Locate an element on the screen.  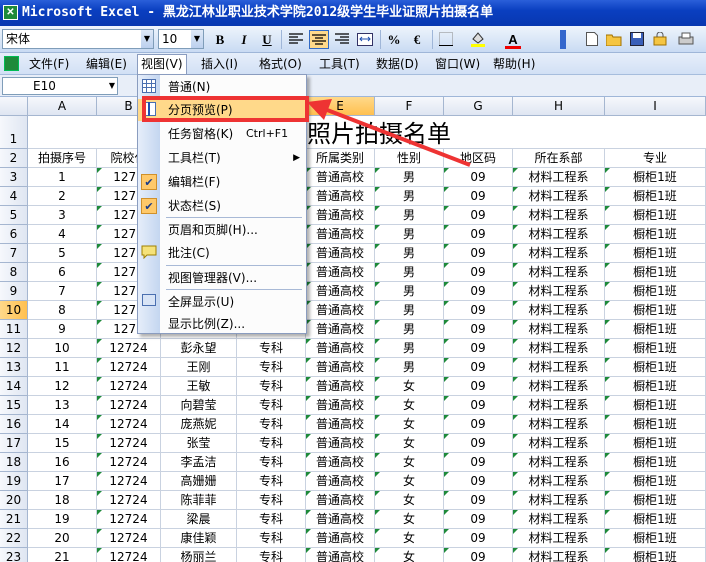
row-header: 22 is located at coordinates (14, 538).